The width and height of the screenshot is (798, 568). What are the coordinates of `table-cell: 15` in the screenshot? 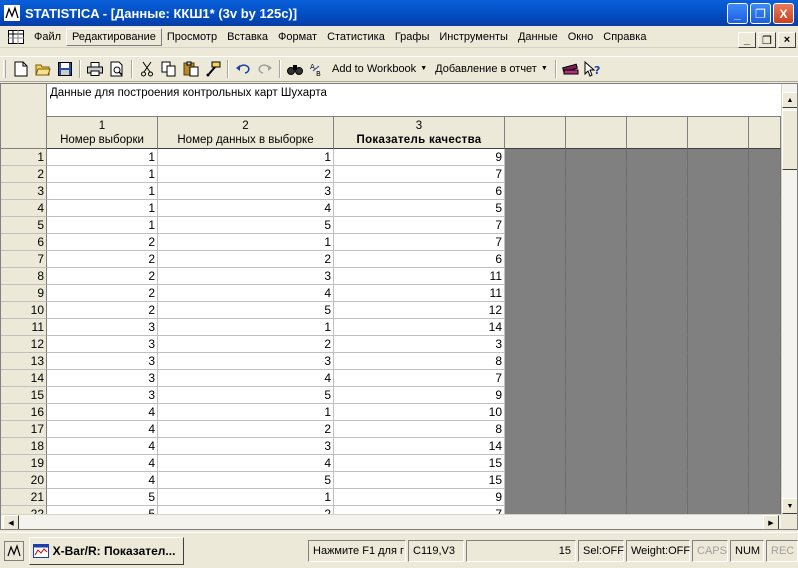 It's located at (419, 463).